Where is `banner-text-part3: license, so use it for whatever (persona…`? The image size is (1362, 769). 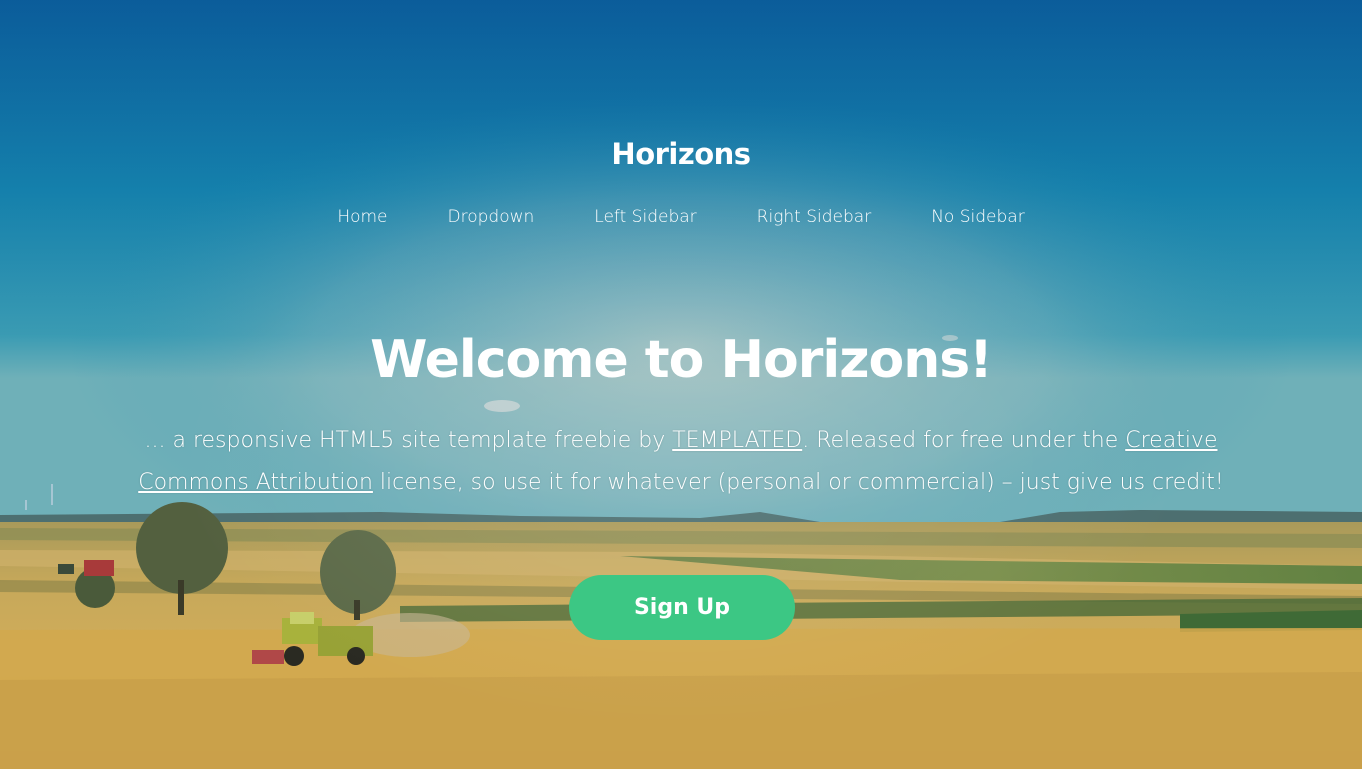 banner-text-part3: license, so use it for whatever (persona… is located at coordinates (798, 482).